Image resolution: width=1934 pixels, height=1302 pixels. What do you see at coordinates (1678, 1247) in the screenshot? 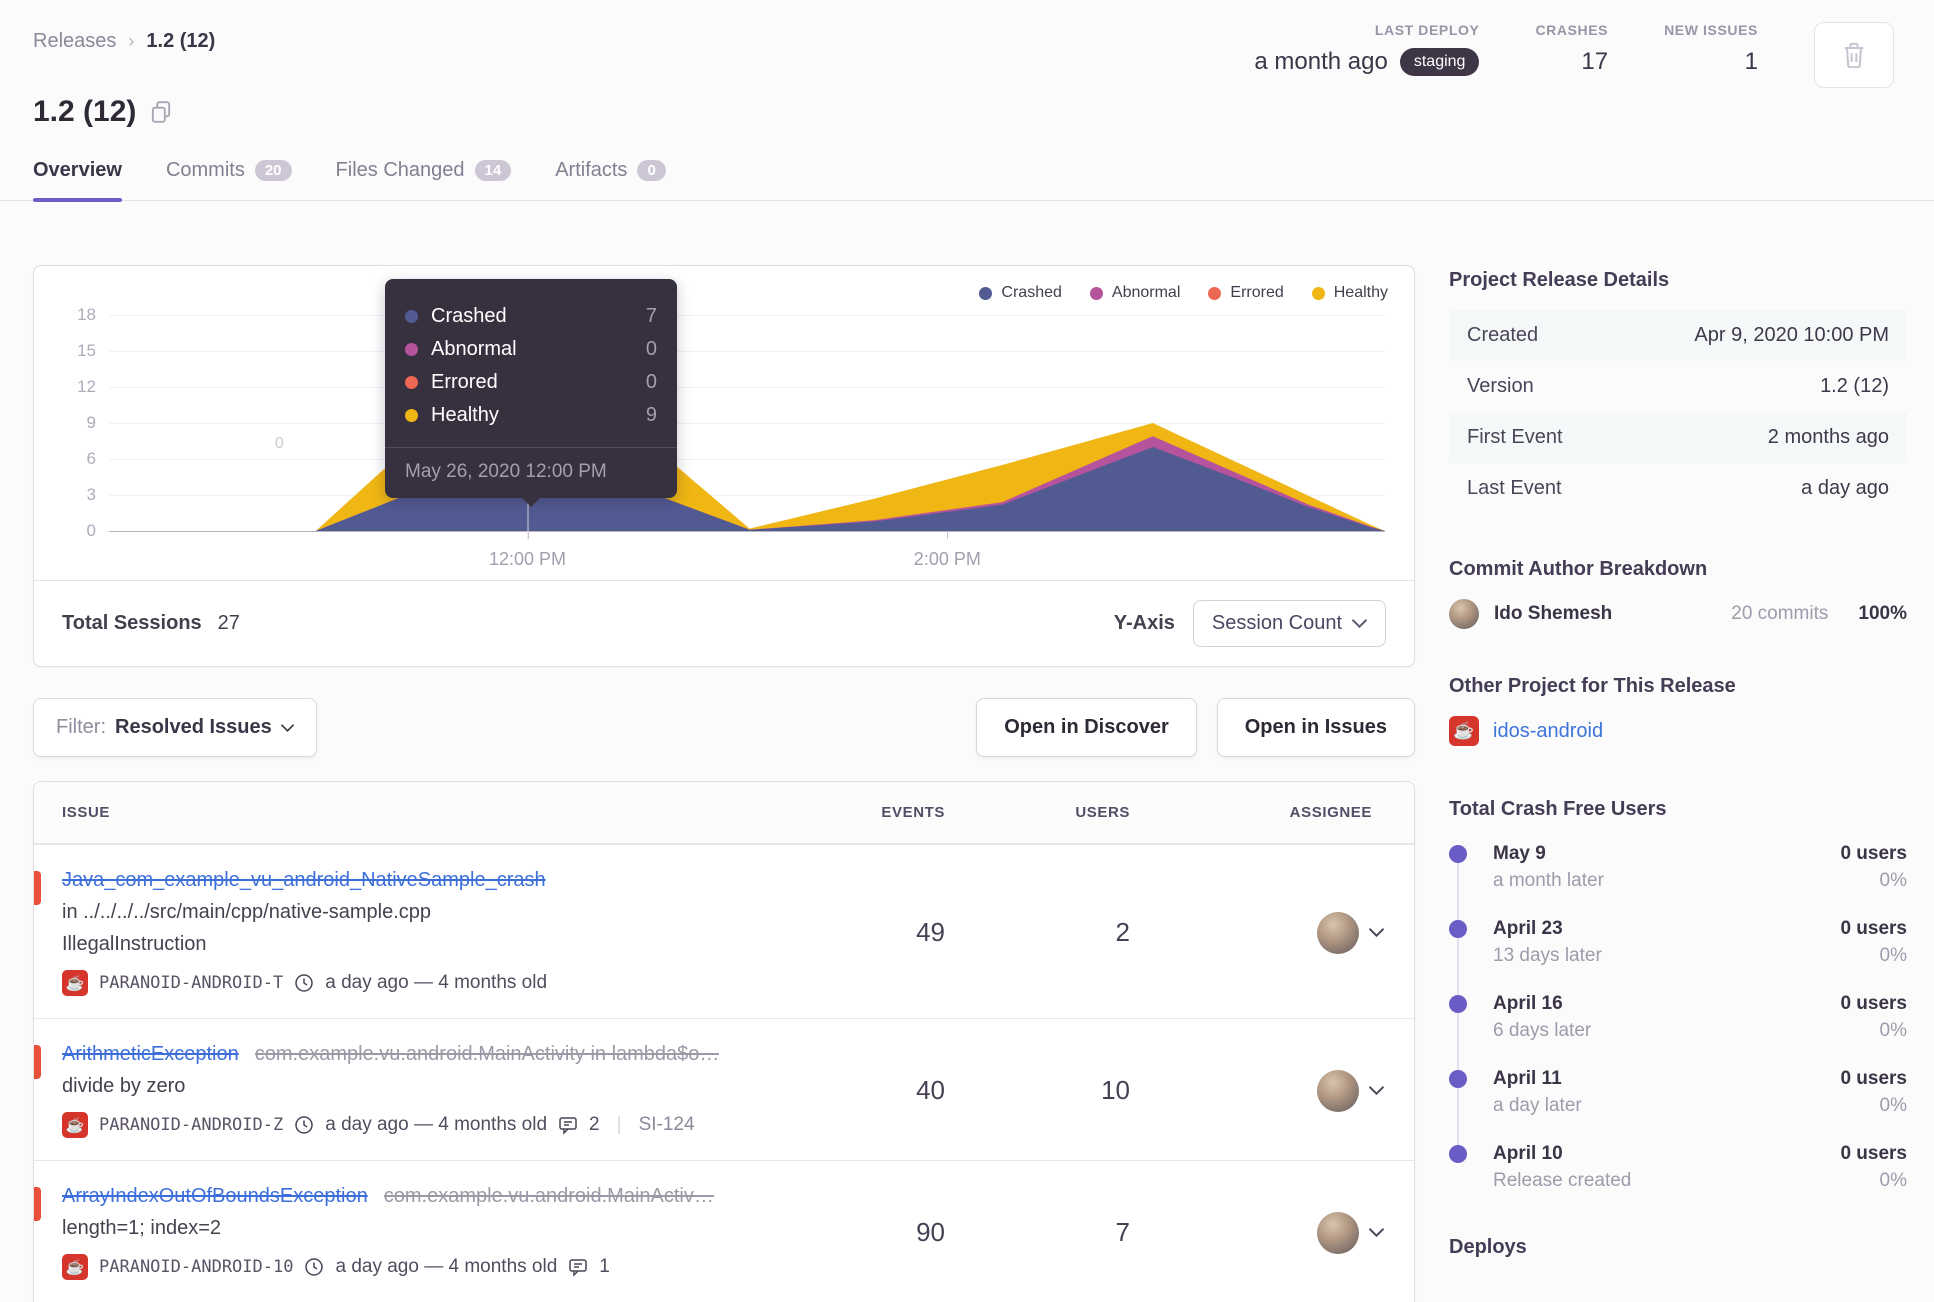
I see `deploys-section: Deploys` at bounding box center [1678, 1247].